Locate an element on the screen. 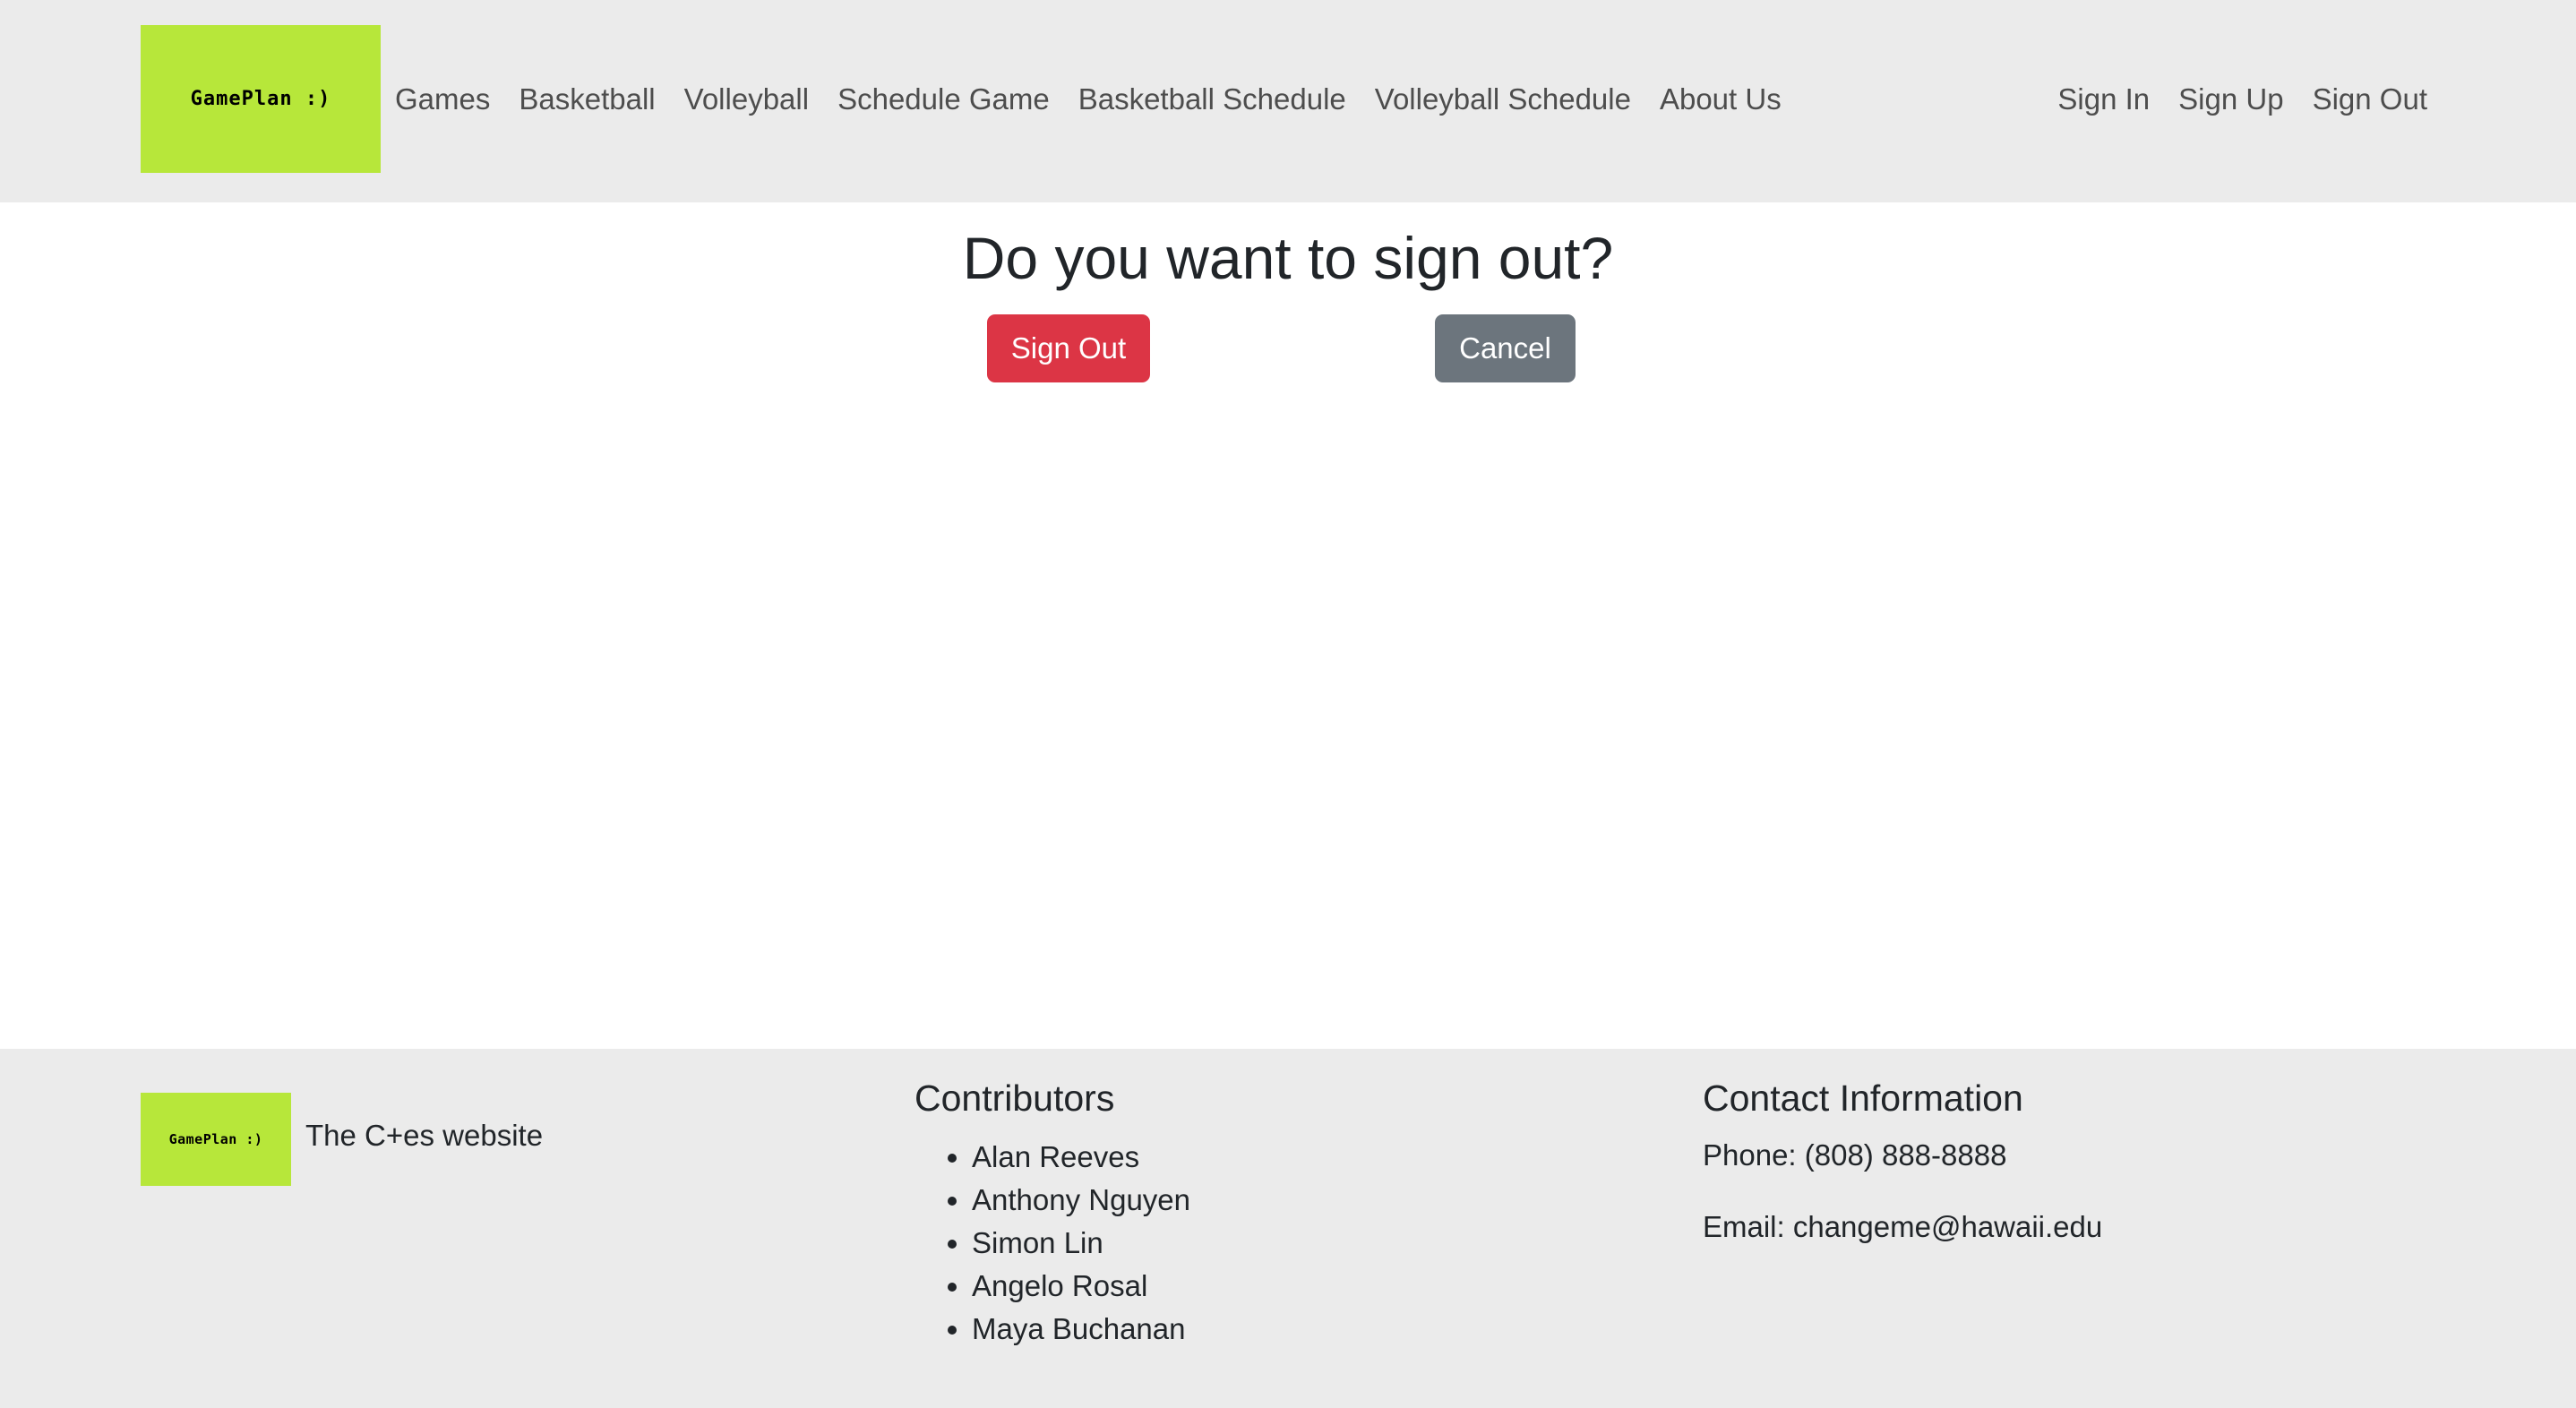 The height and width of the screenshot is (1408, 2576). footer-logo: GamePlan :) is located at coordinates (216, 1139).